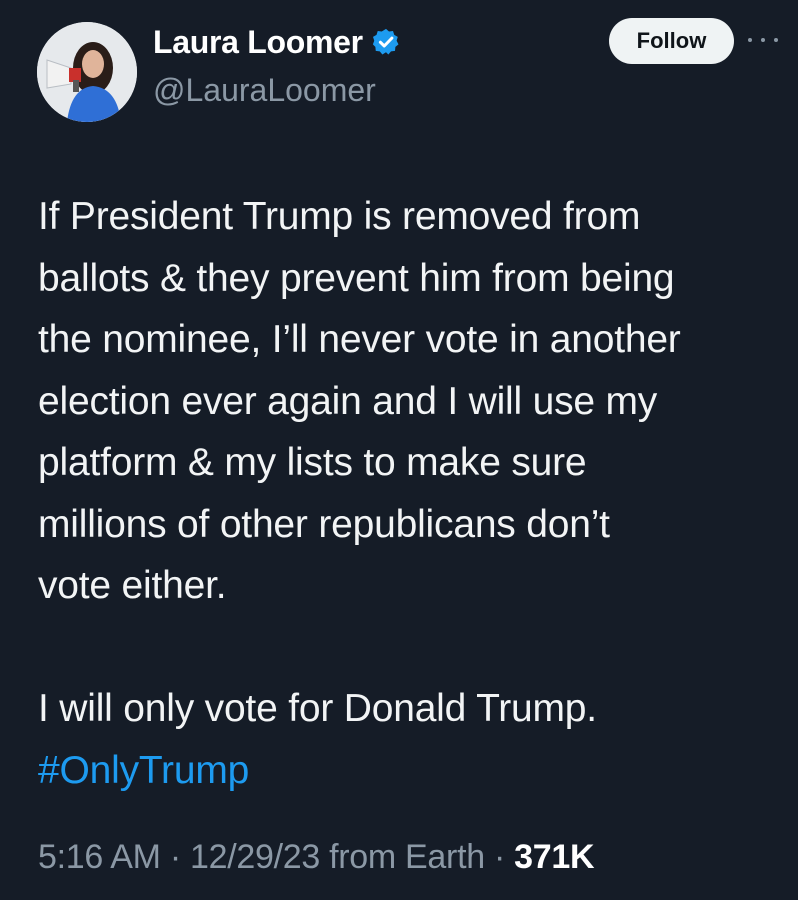 The width and height of the screenshot is (798, 900). What do you see at coordinates (554, 857) in the screenshot?
I see `view-count: 371K` at bounding box center [554, 857].